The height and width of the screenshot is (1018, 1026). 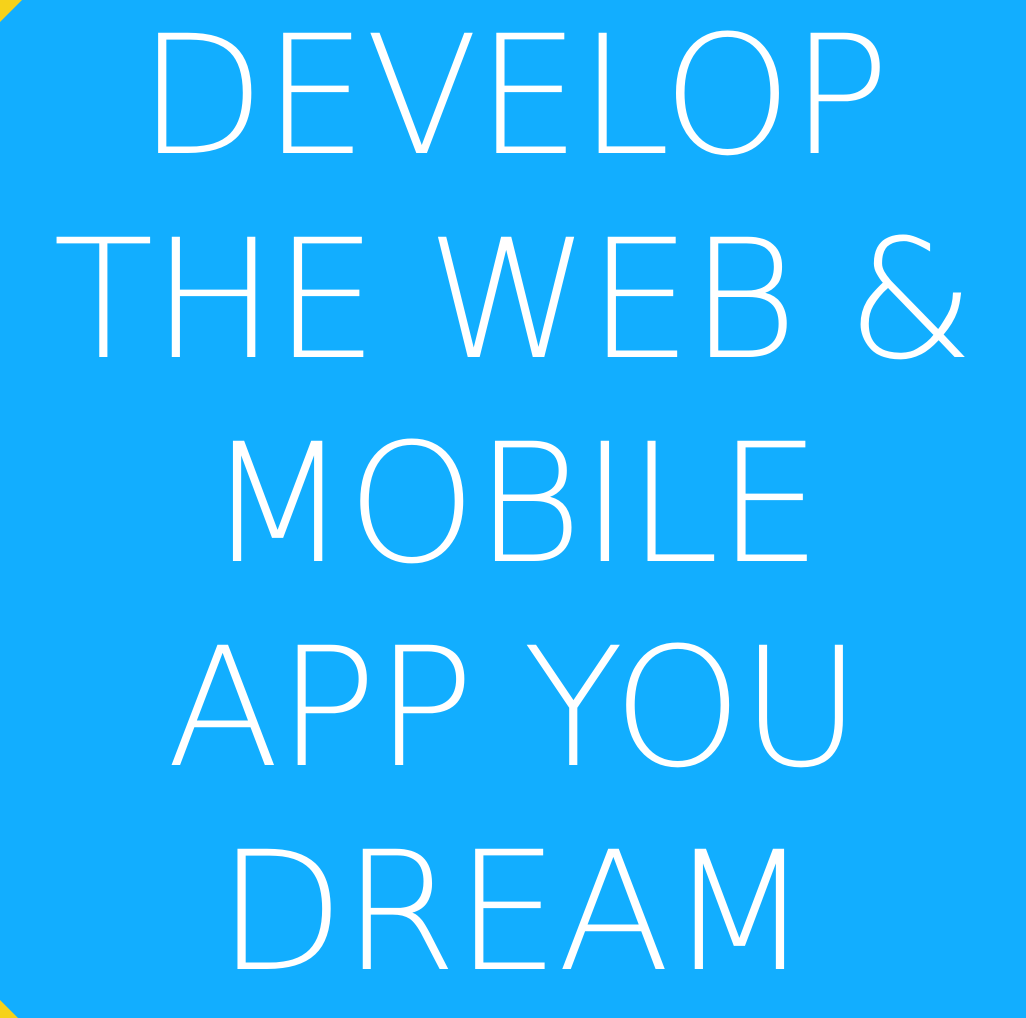 What do you see at coordinates (514, 708) in the screenshot?
I see `headline-line-4: APP YOU` at bounding box center [514, 708].